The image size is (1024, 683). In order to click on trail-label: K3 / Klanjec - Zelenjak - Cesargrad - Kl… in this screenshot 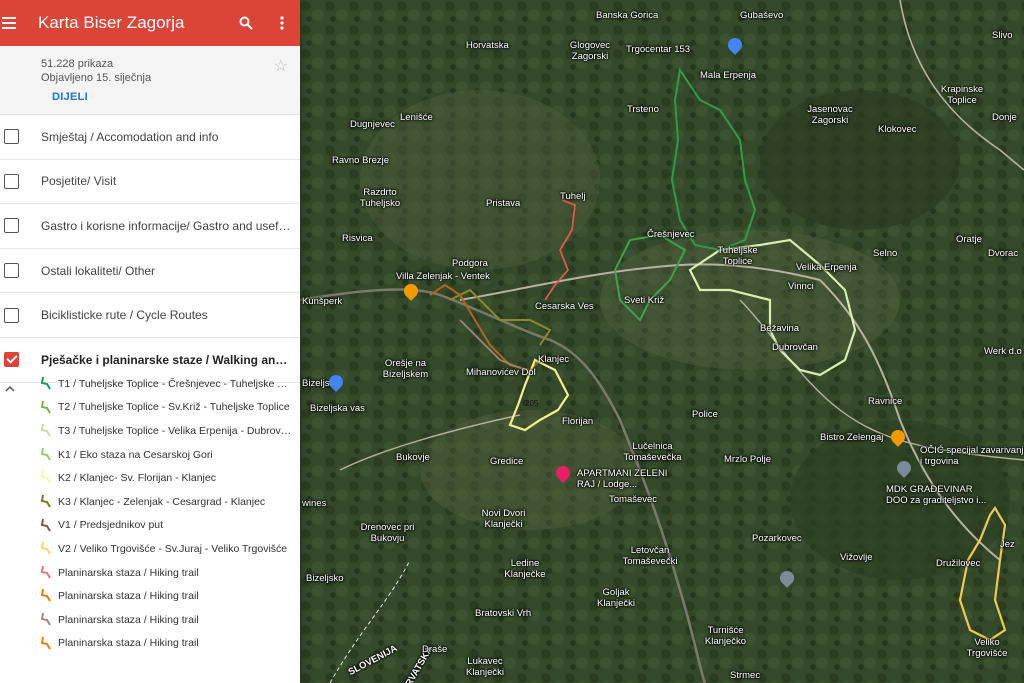, I will do `click(162, 501)`.